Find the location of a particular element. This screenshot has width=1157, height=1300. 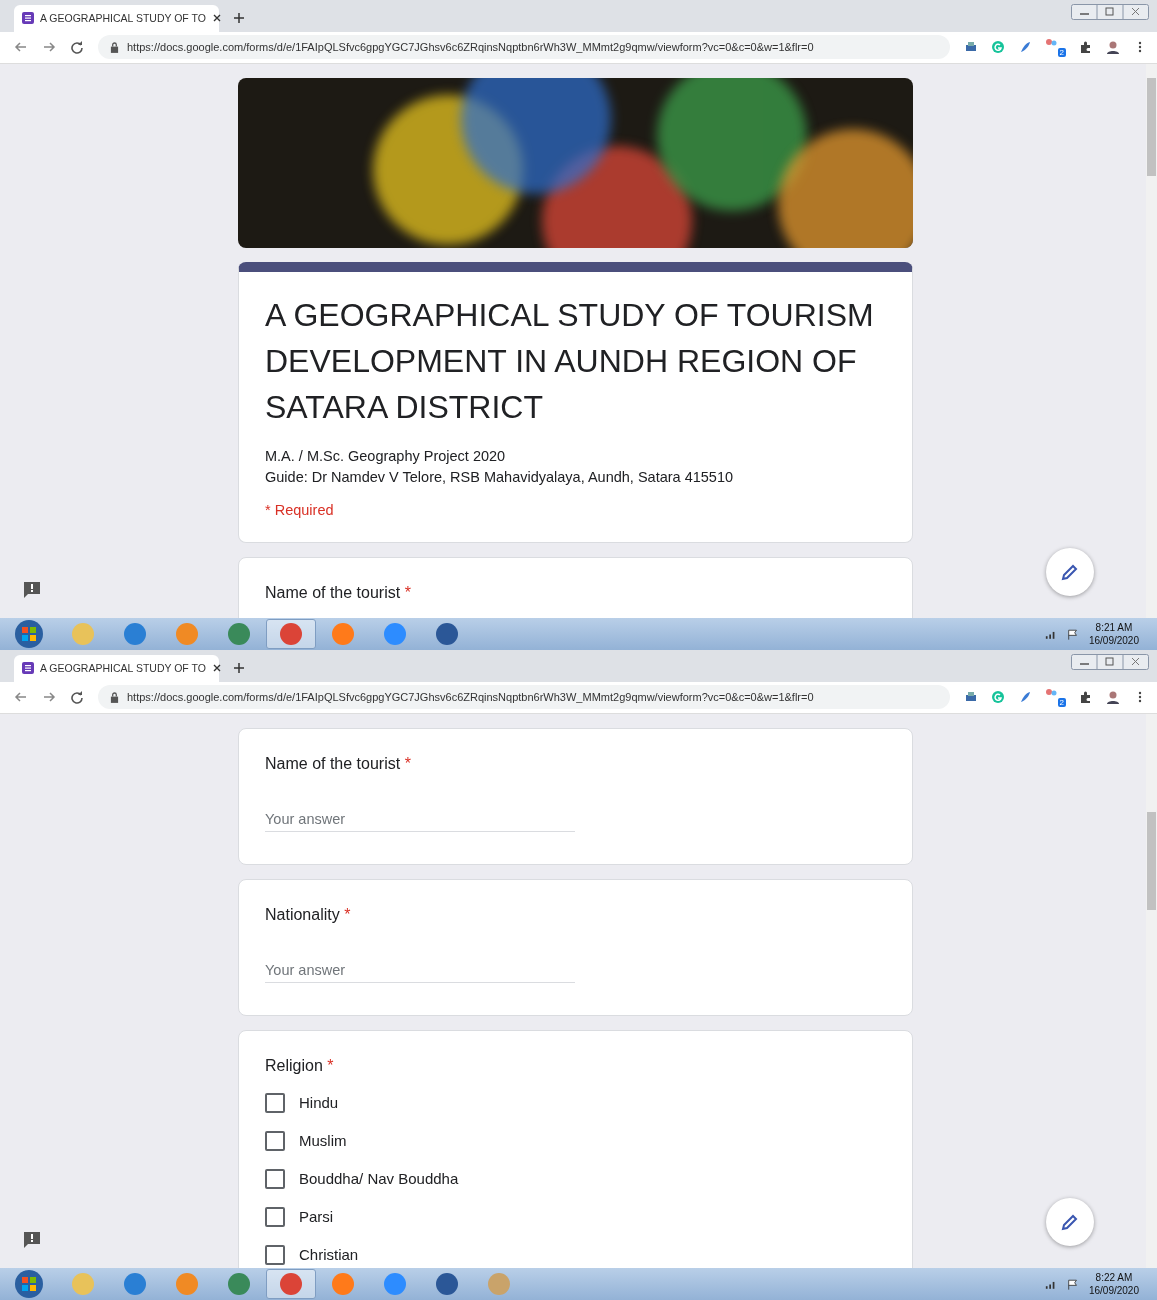

option-label: Muslim is located at coordinates (323, 1141).